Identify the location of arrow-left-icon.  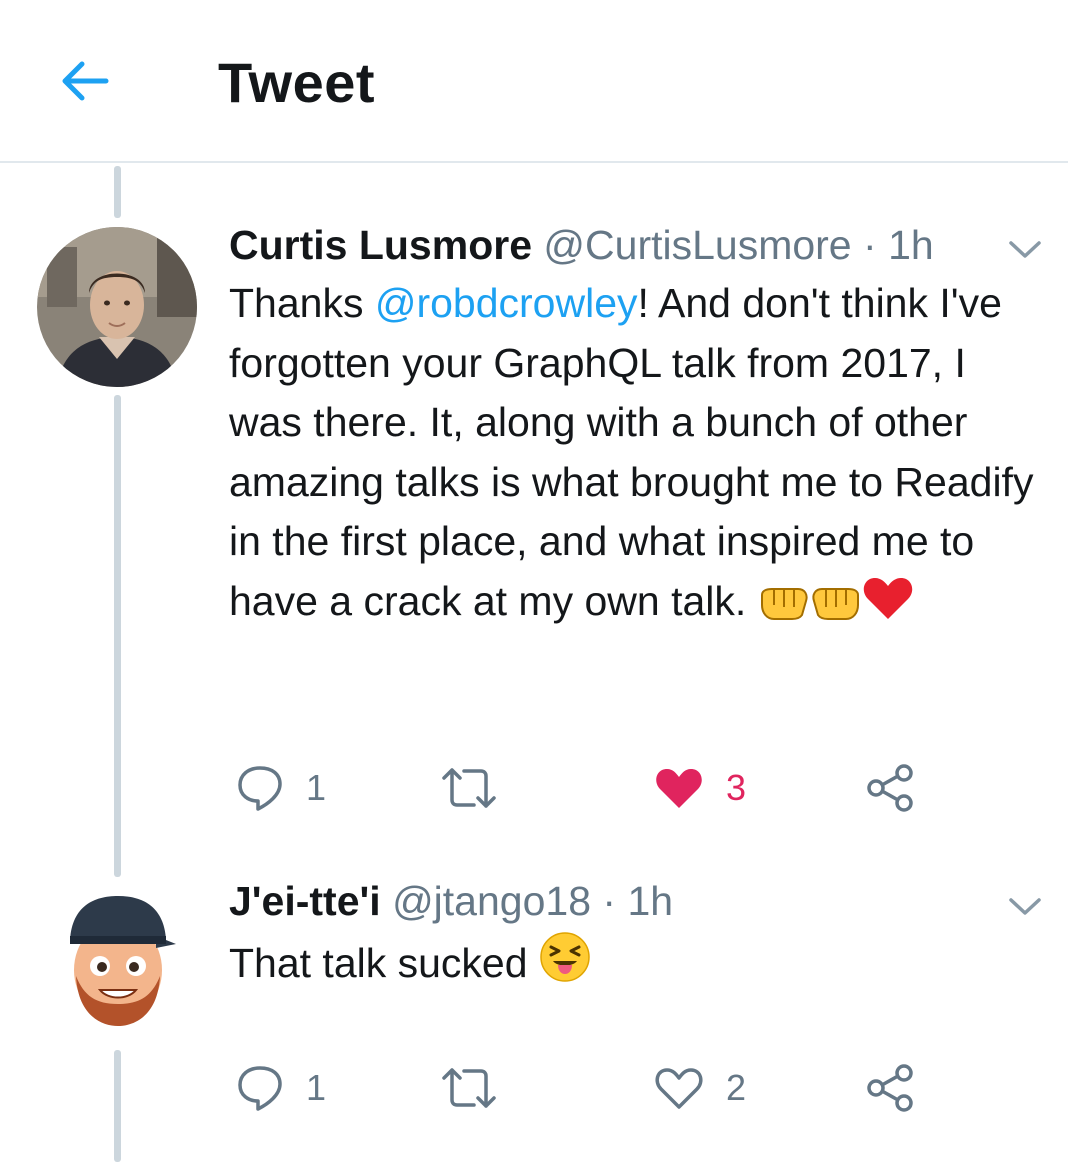
(85, 81).